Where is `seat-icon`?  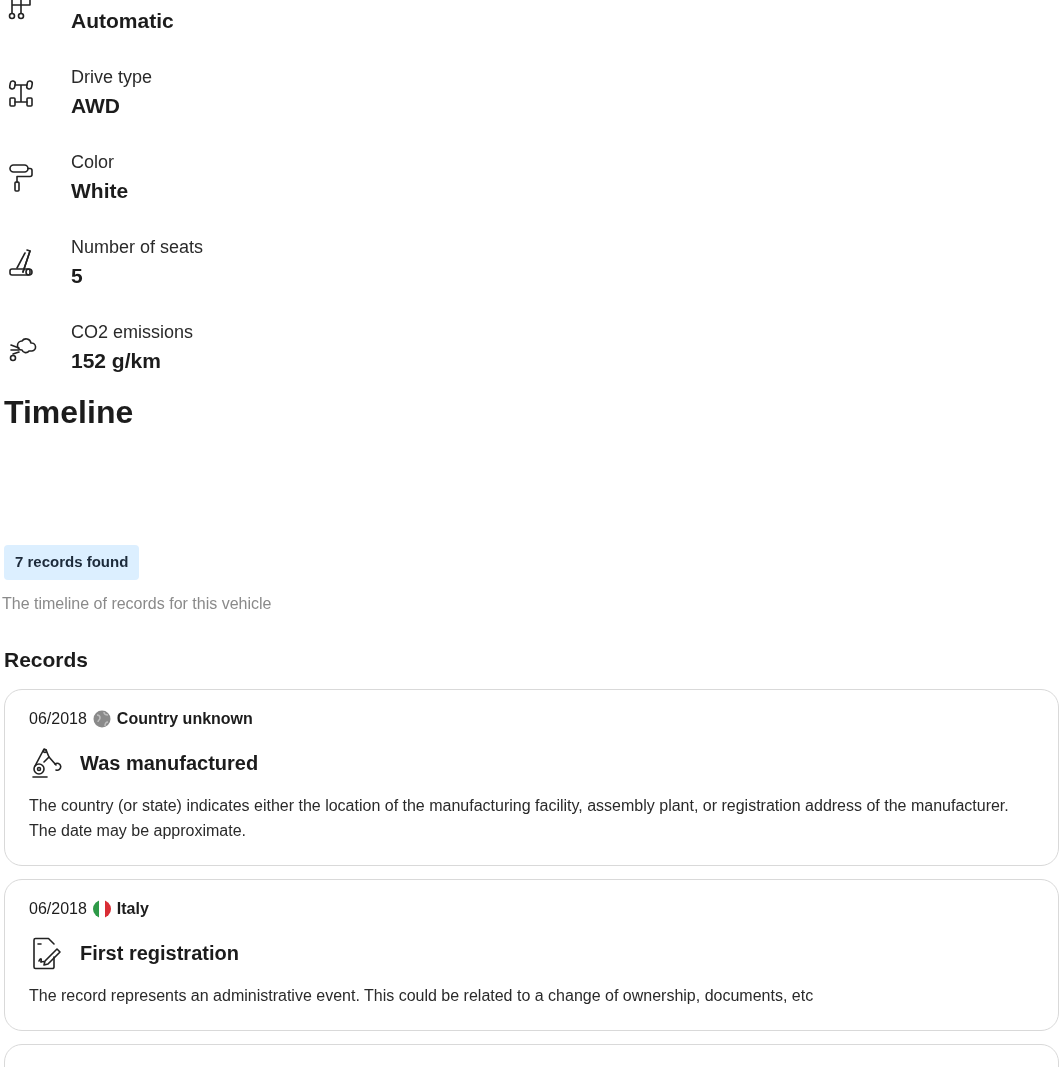
seat-icon is located at coordinates (22, 262).